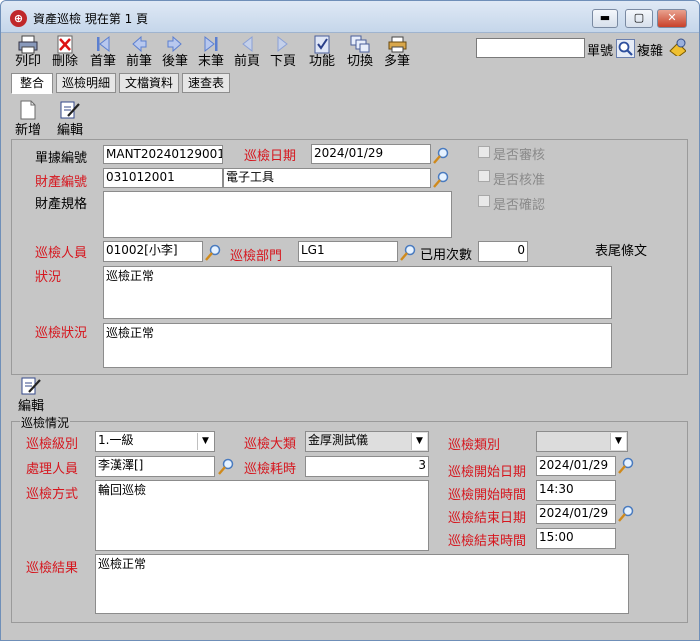 This screenshot has width=700, height=641. I want to click on end-date-field: 2024/01/29, so click(576, 514).